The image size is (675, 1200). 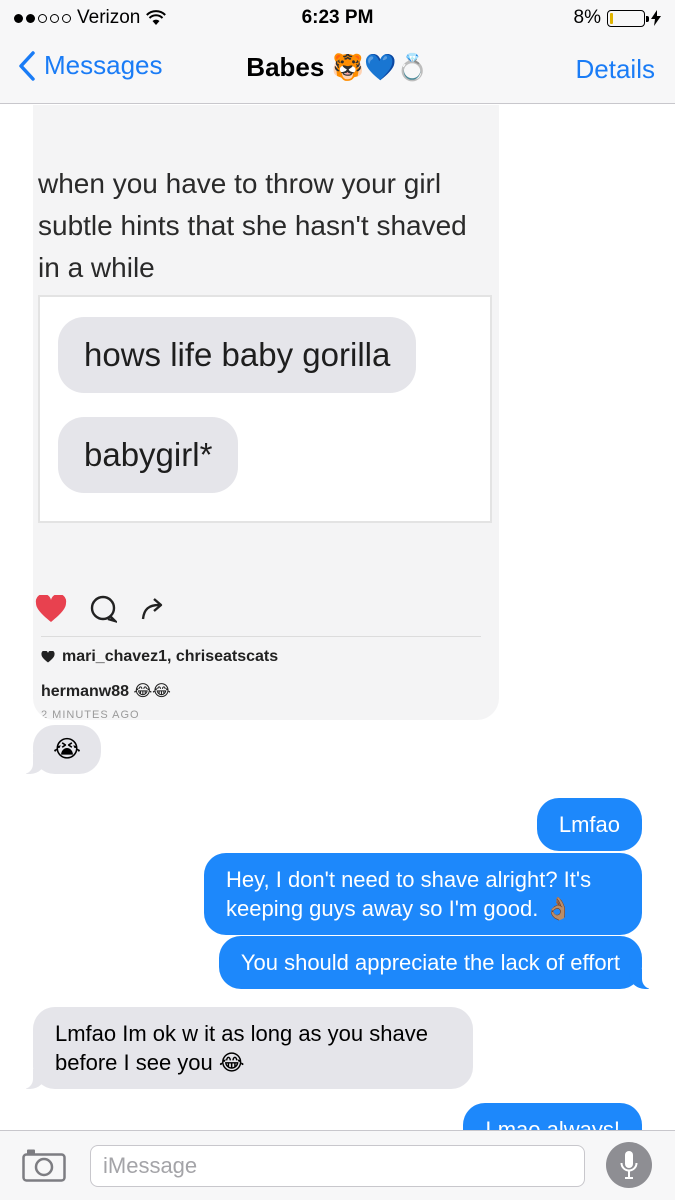 I want to click on meme-bubble-1: hows life baby gorilla, so click(x=237, y=355).